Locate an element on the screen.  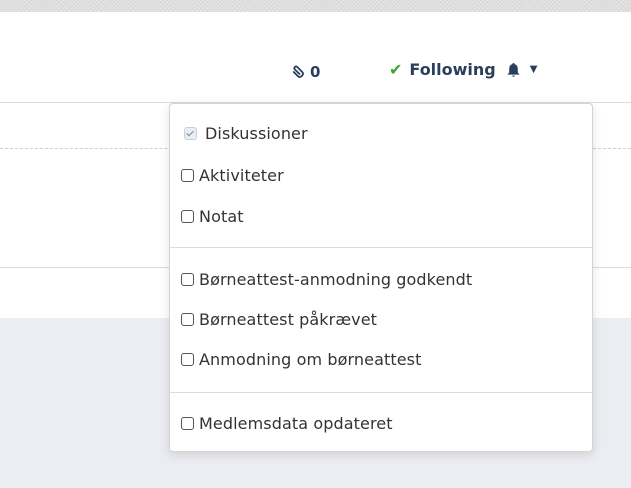
top-stripe is located at coordinates (315, 6).